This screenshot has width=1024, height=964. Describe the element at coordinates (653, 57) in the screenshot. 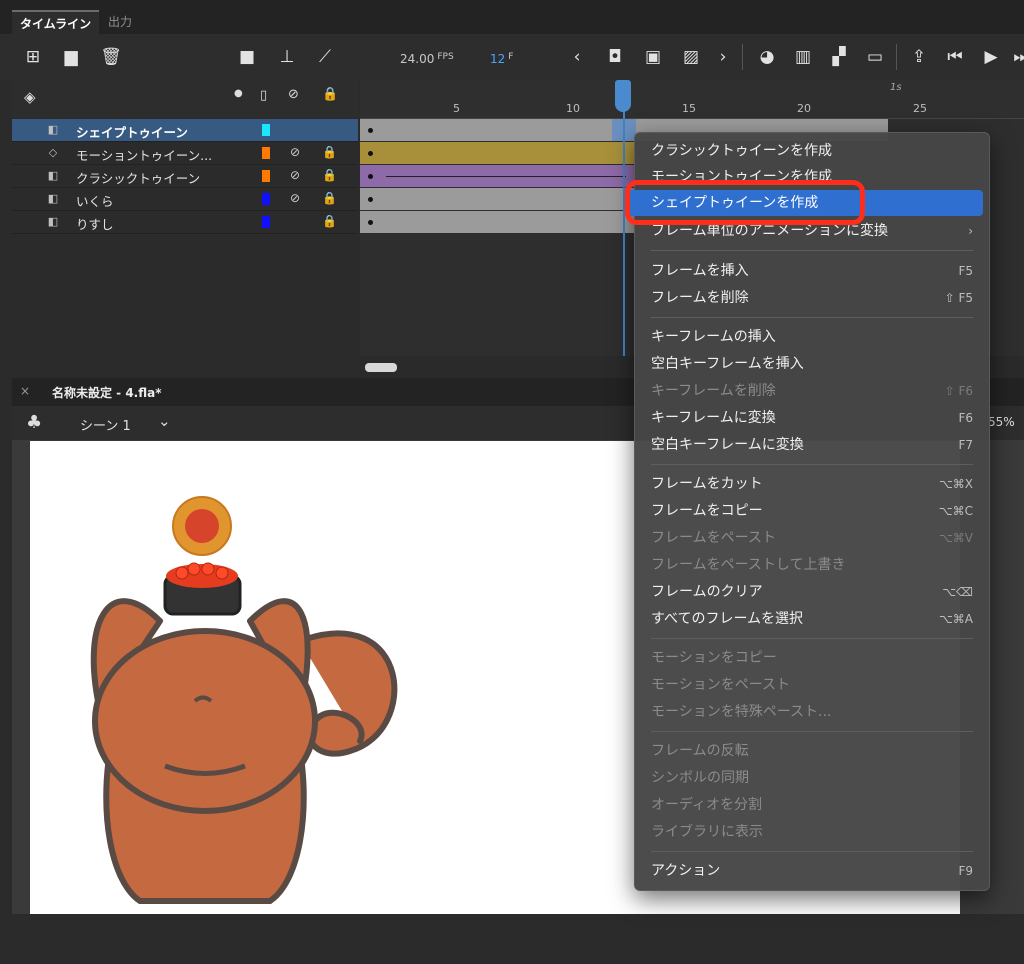

I see `insert-blank-keyframe-icon: ▣` at that location.